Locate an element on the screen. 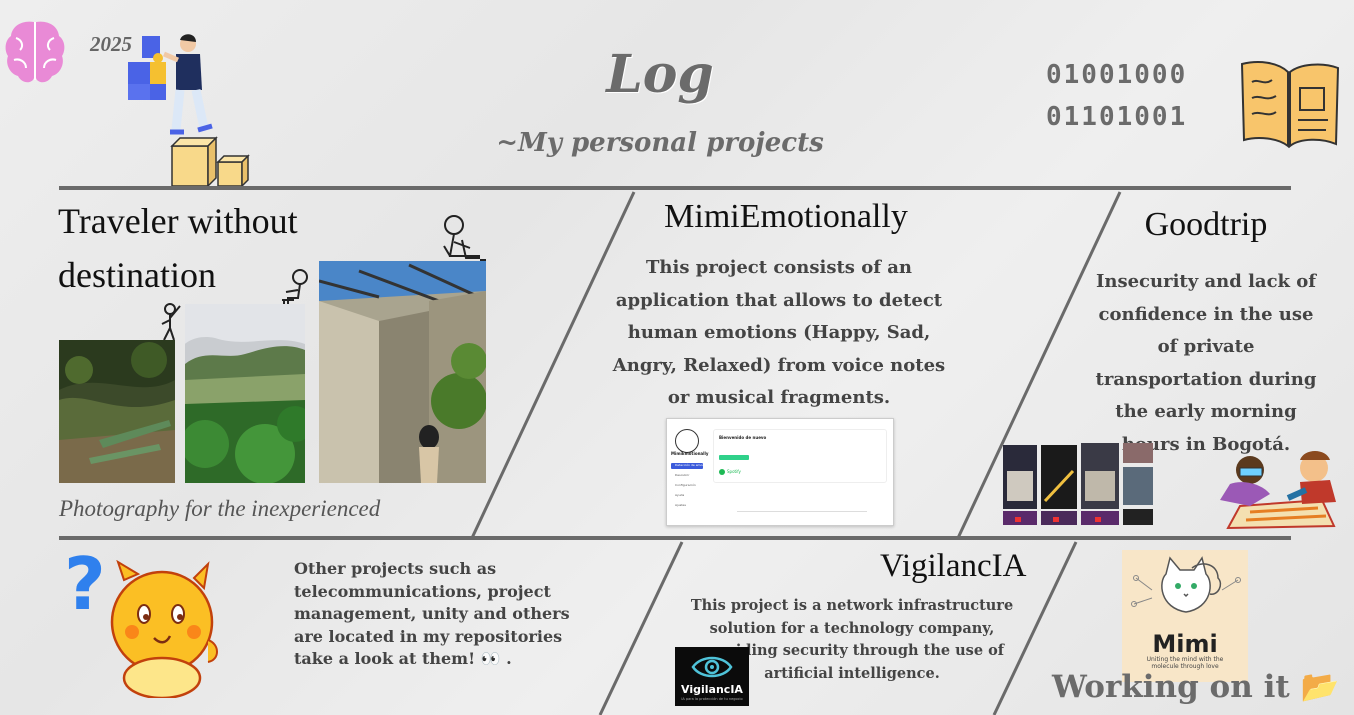  kids-board-game-illustration is located at coordinates (1278, 490).